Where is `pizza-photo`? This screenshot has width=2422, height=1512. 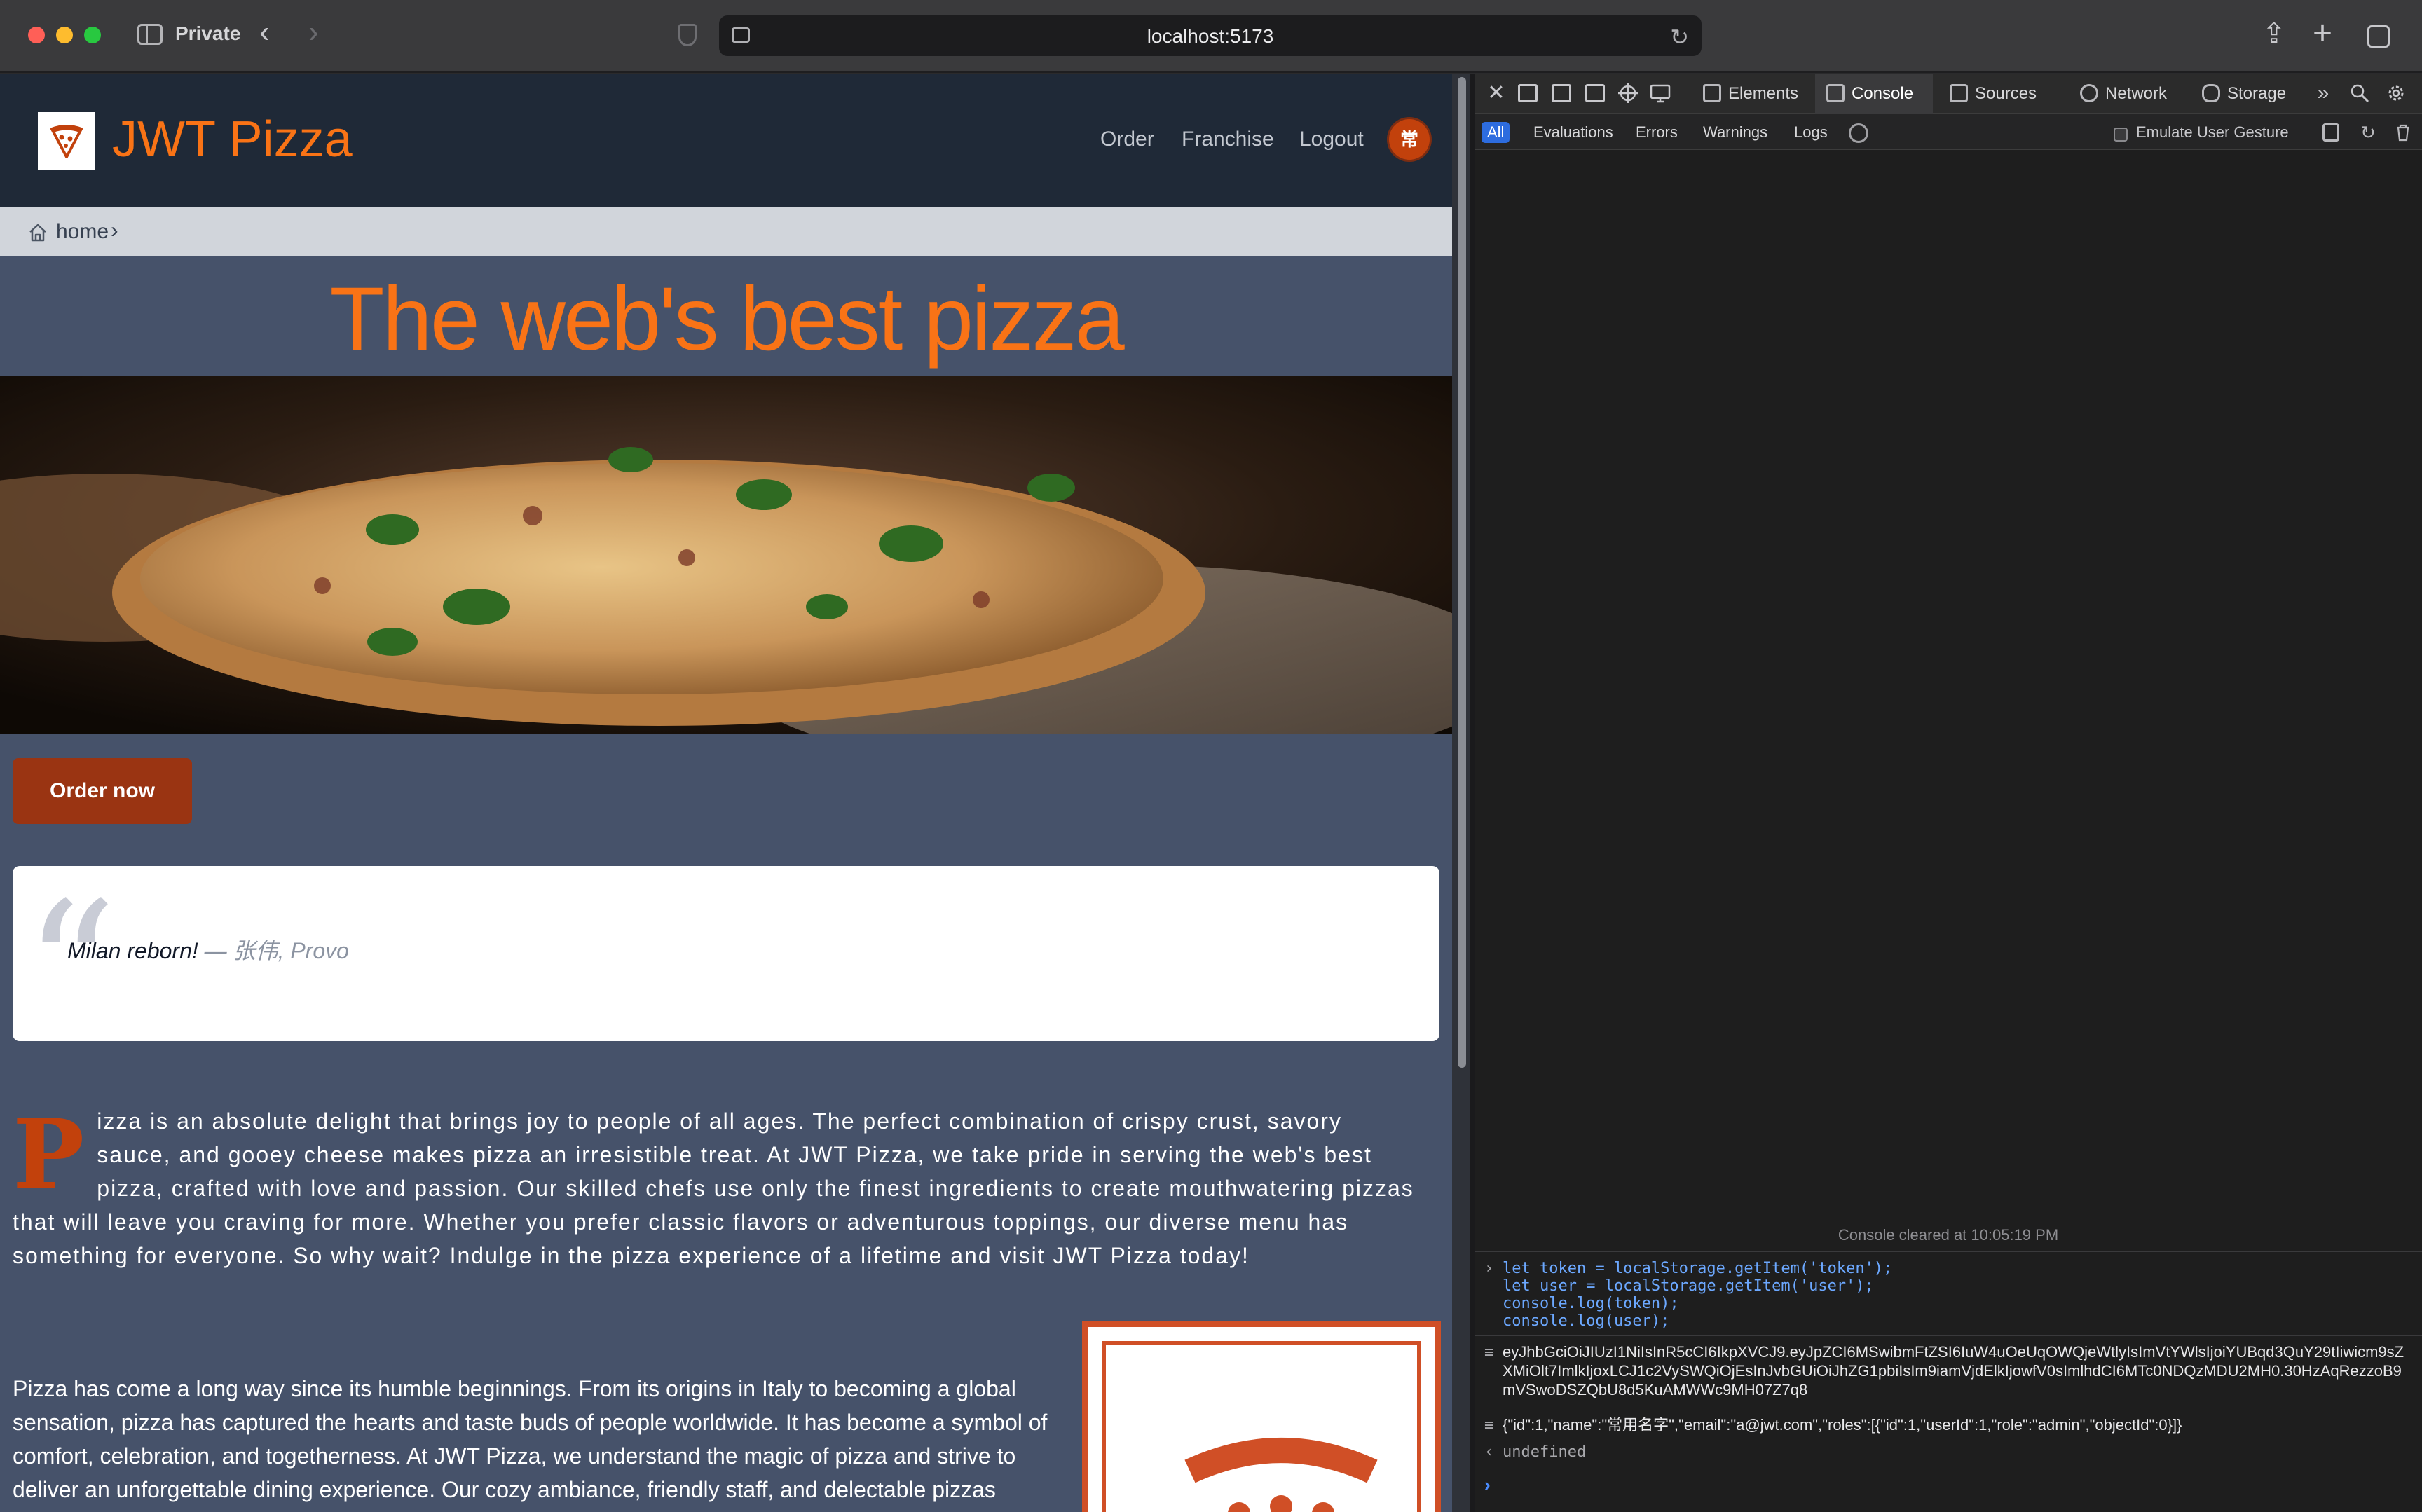 pizza-photo is located at coordinates (726, 555).